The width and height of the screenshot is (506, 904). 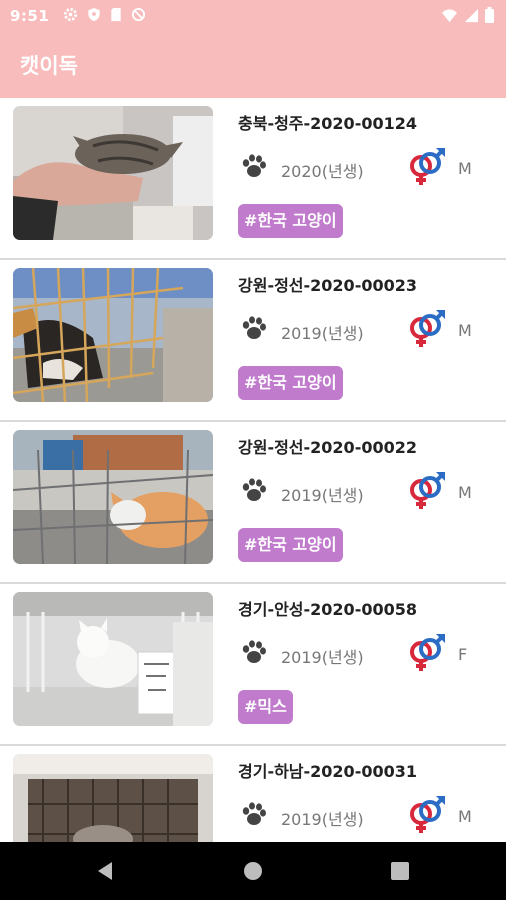 I want to click on animal-id: 강원-정선-2020-00022, so click(x=327, y=447).